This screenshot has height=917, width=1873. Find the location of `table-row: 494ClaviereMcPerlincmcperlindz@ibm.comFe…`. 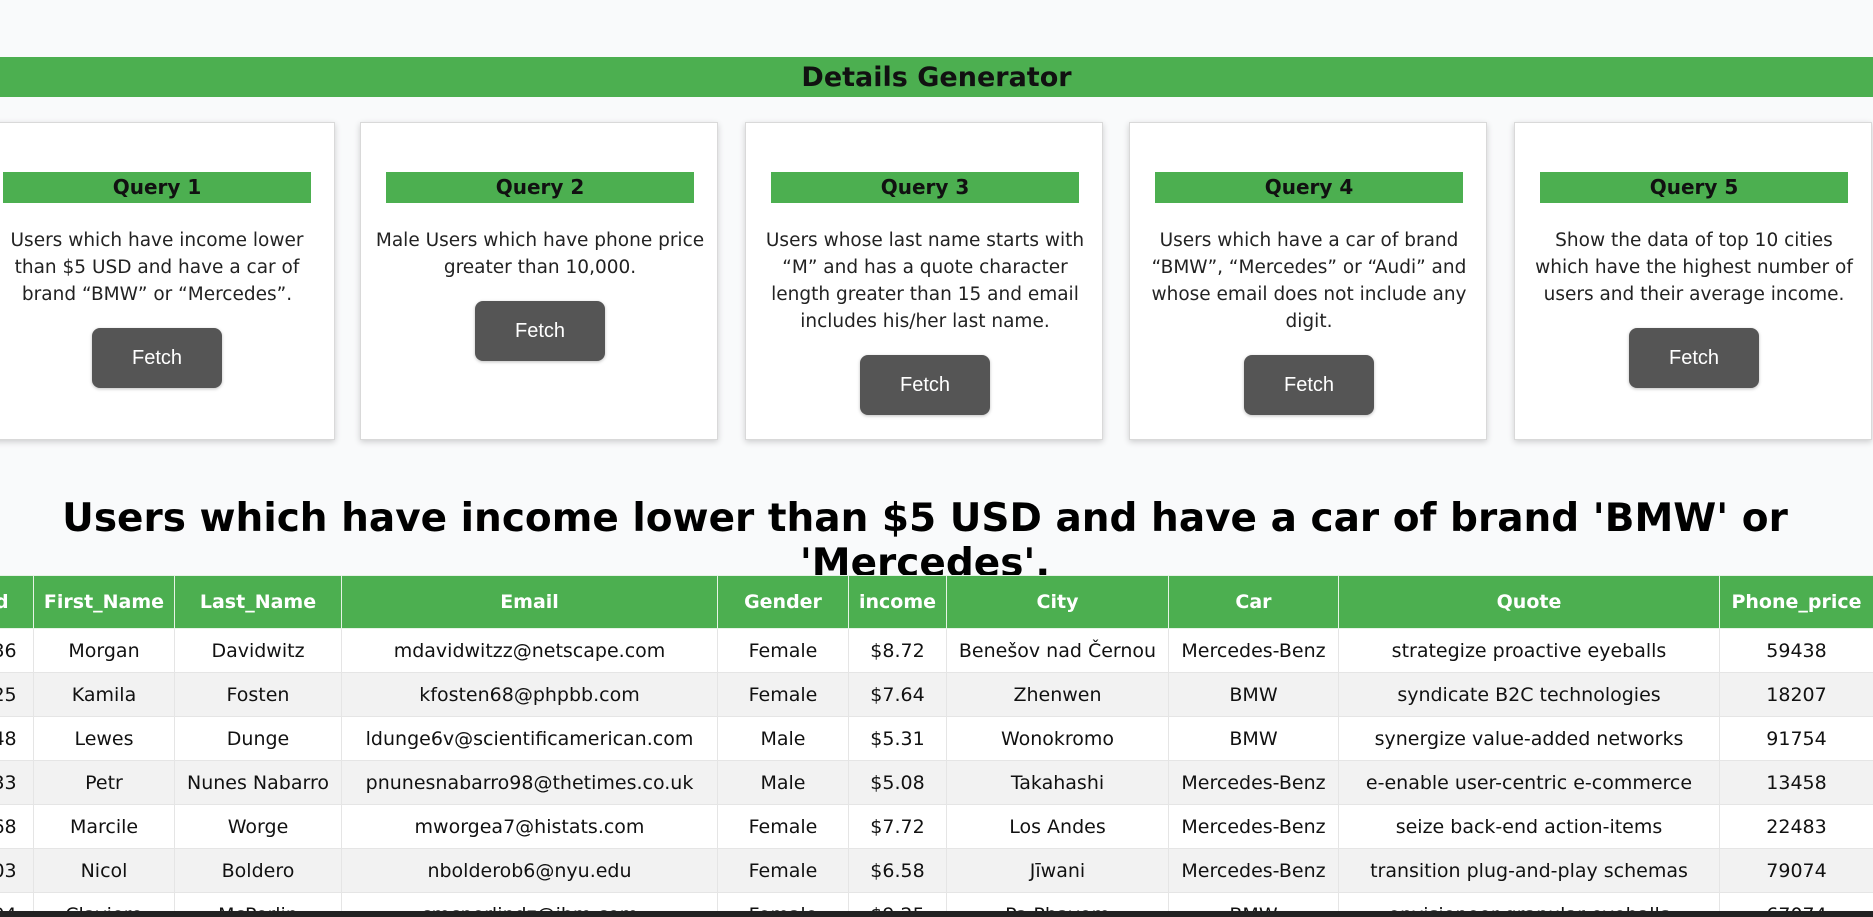

table-row: 494ClaviereMcPerlincmcperlindz@ibm.comFe… is located at coordinates (936, 901).